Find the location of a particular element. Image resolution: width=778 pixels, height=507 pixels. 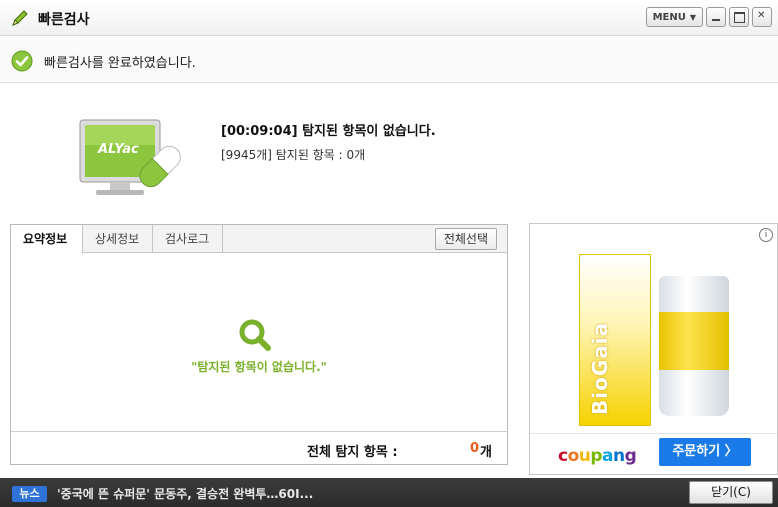

tab-scan-log: 검사로그 is located at coordinates (188, 239).